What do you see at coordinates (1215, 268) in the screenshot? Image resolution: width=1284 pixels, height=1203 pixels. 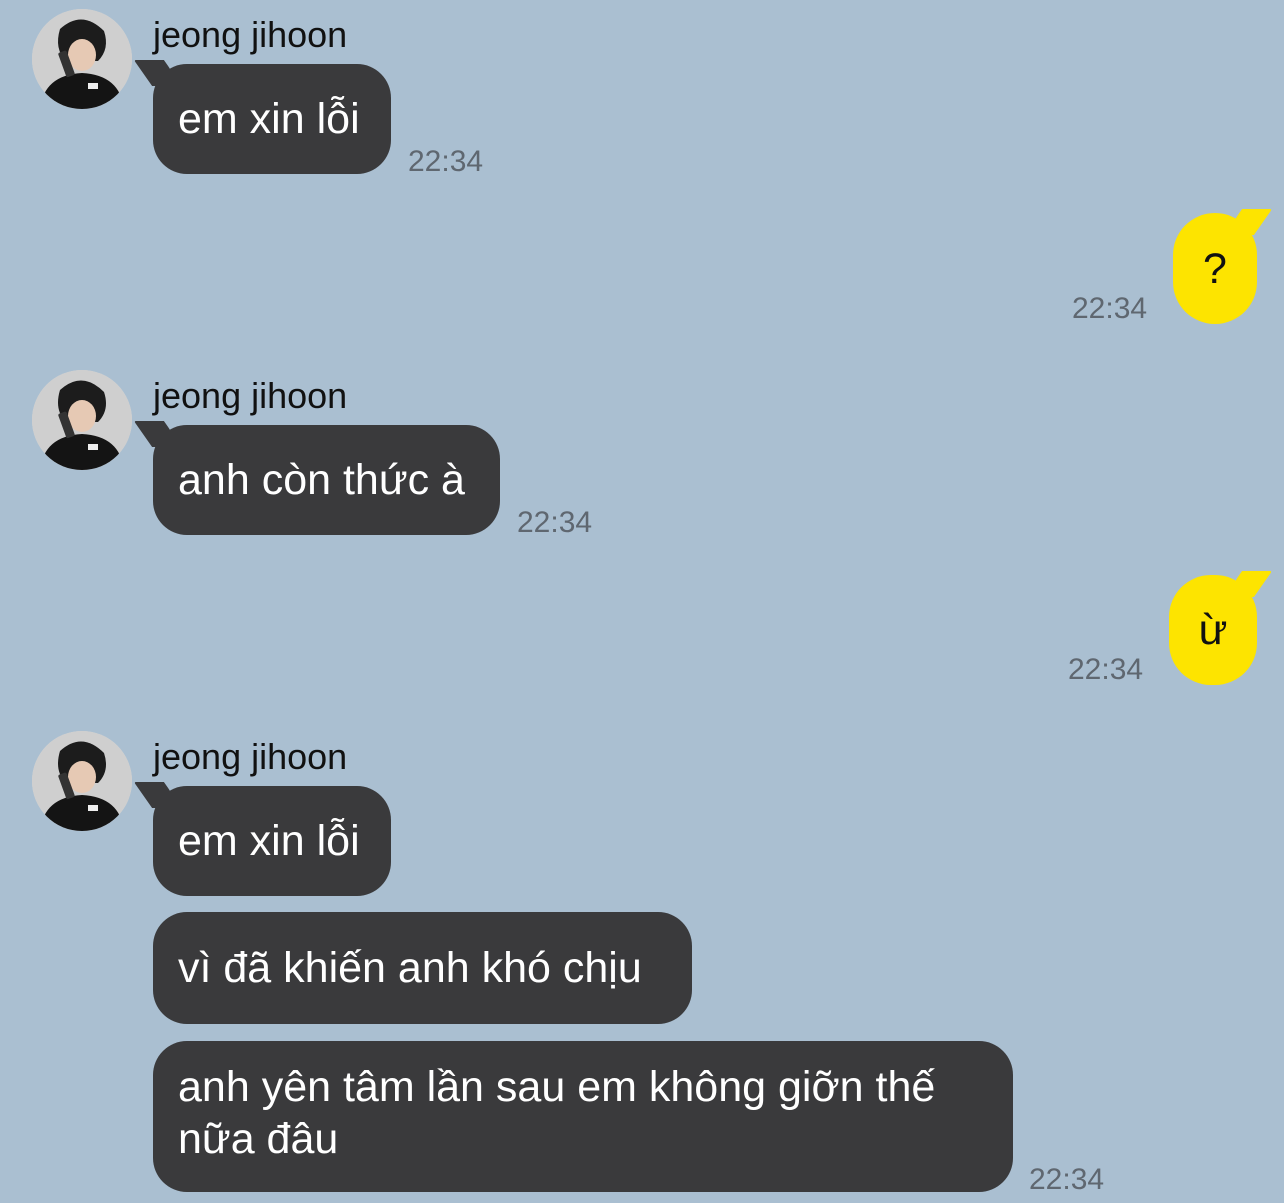 I see `message-text: ?` at bounding box center [1215, 268].